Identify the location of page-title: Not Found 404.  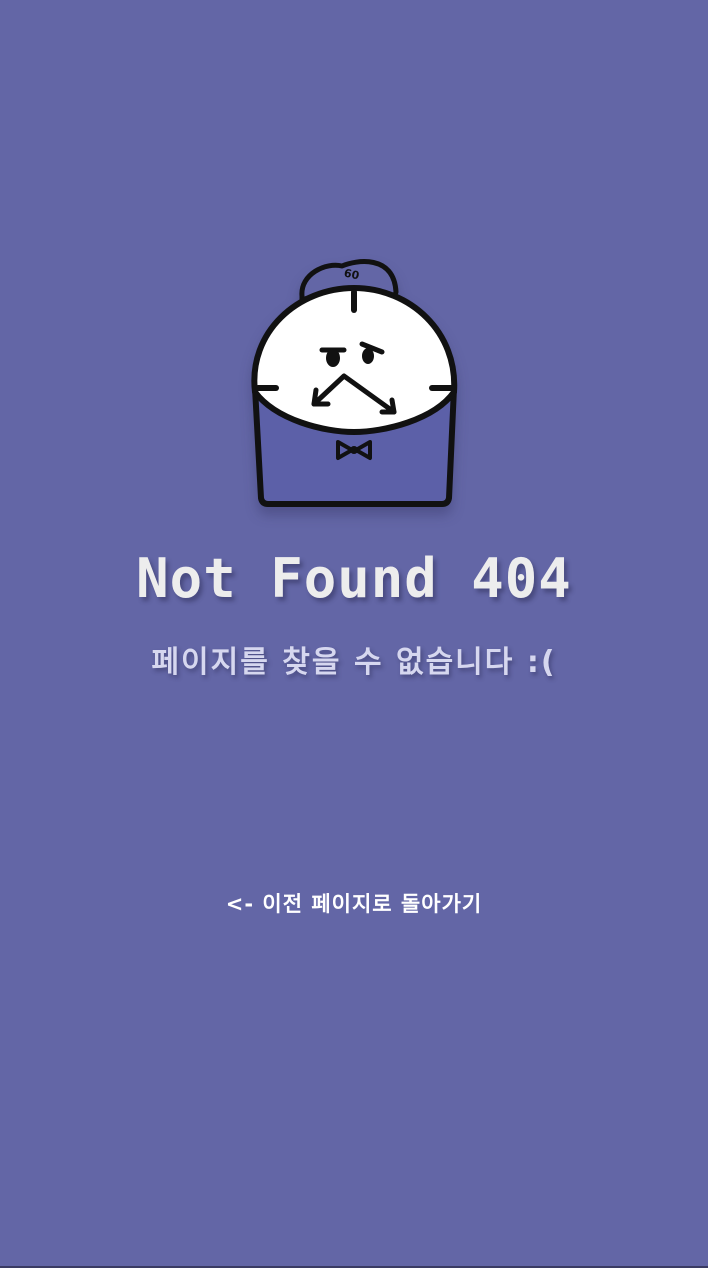
(354, 578).